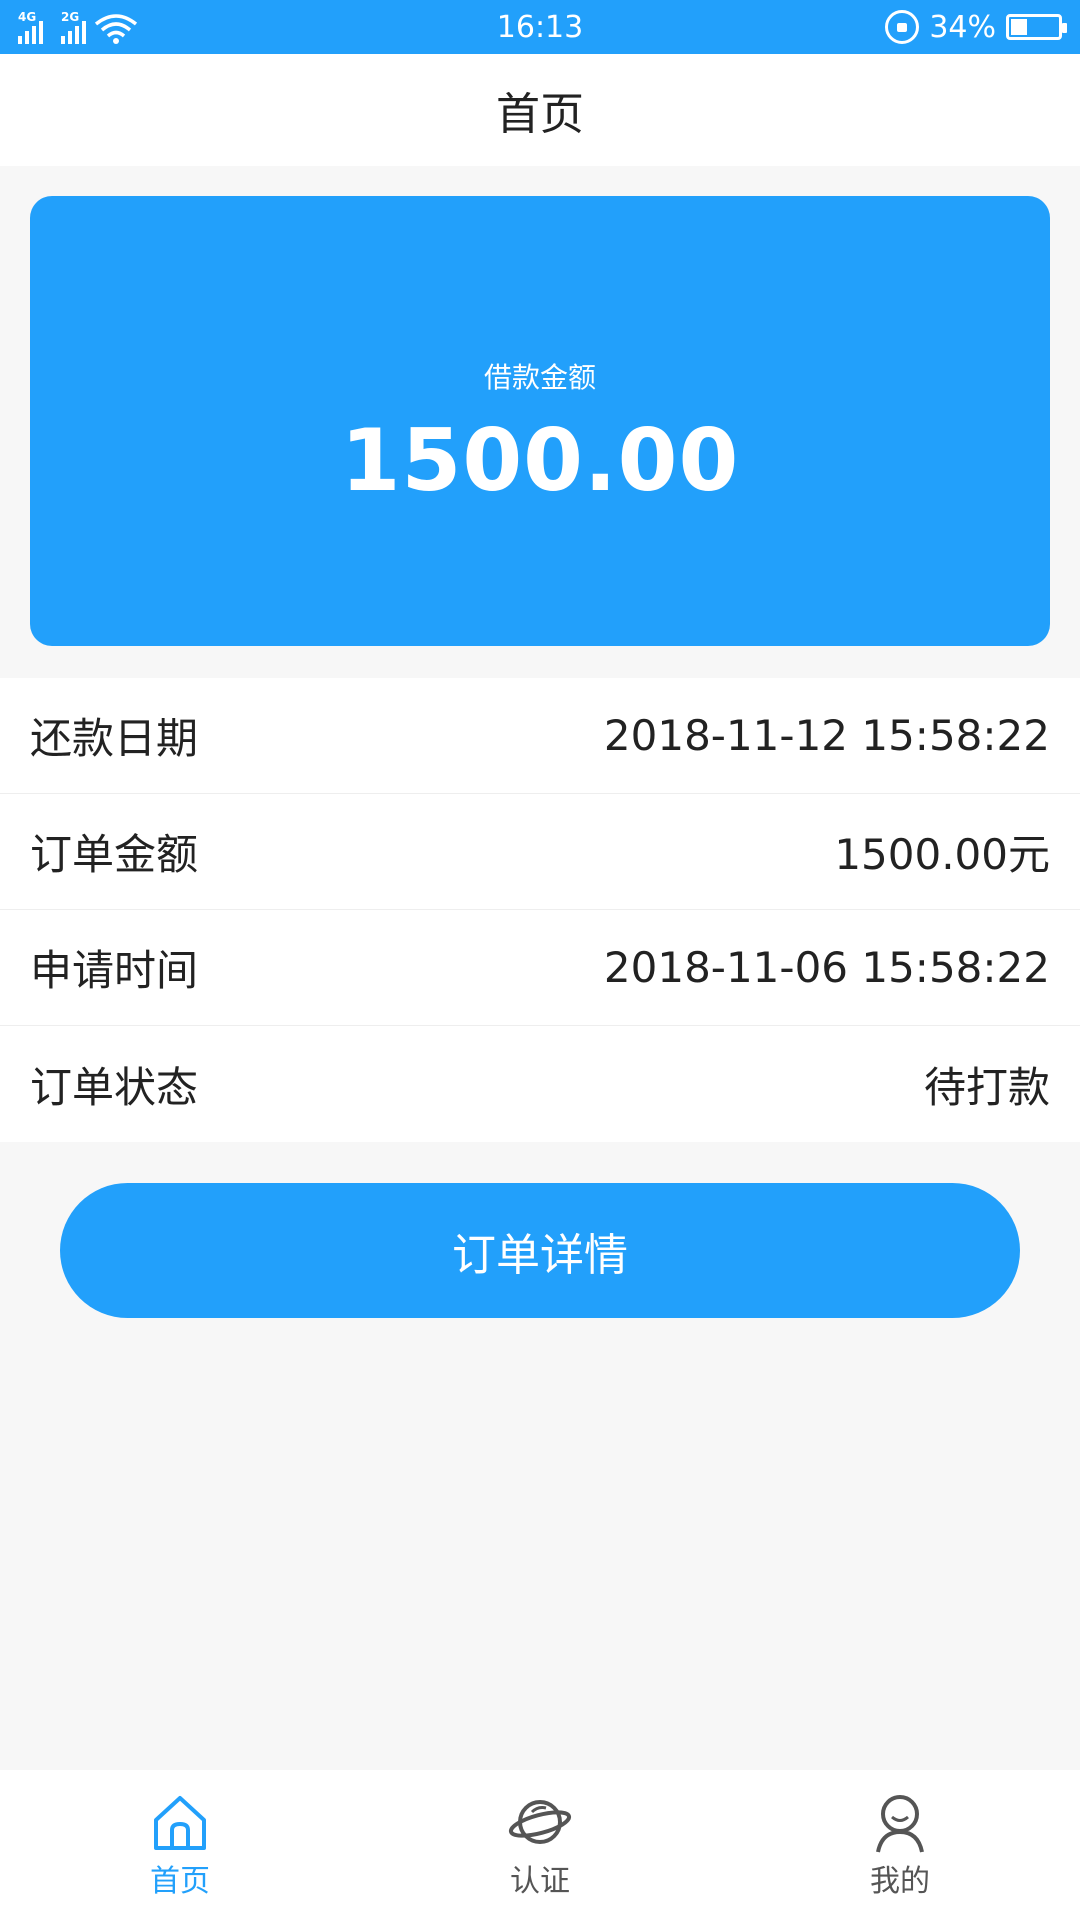 This screenshot has height=1920, width=1080. What do you see at coordinates (539, 377) in the screenshot?
I see `loan-amount-label: 借款金额` at bounding box center [539, 377].